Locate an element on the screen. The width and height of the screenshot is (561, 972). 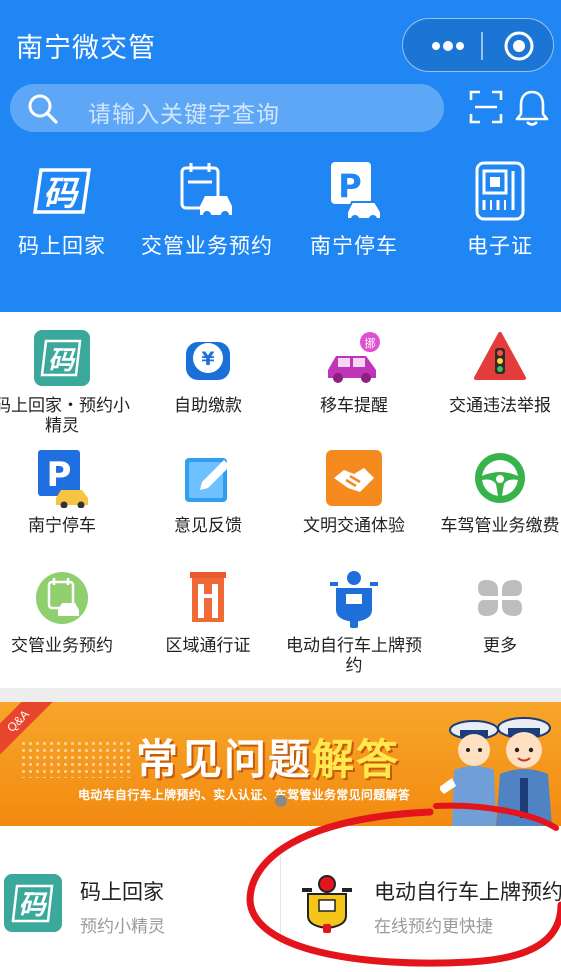
quick-action-label: 码上回家 is located at coordinates (62, 246).